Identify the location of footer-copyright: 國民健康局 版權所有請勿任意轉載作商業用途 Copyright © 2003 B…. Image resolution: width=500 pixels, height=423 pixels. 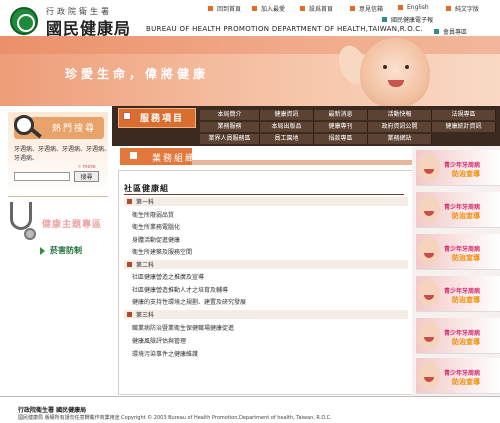
(175, 418).